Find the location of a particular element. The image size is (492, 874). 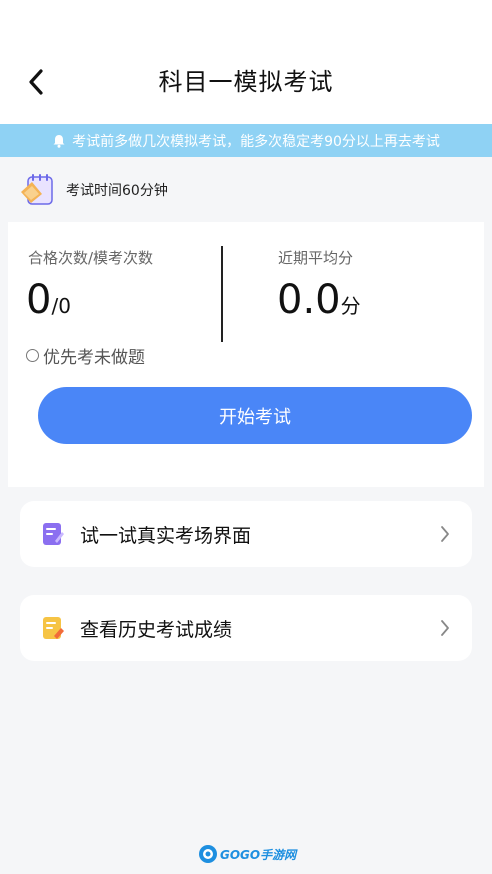

menu-item-history-scores: 查看历史考试成绩 is located at coordinates (246, 628).